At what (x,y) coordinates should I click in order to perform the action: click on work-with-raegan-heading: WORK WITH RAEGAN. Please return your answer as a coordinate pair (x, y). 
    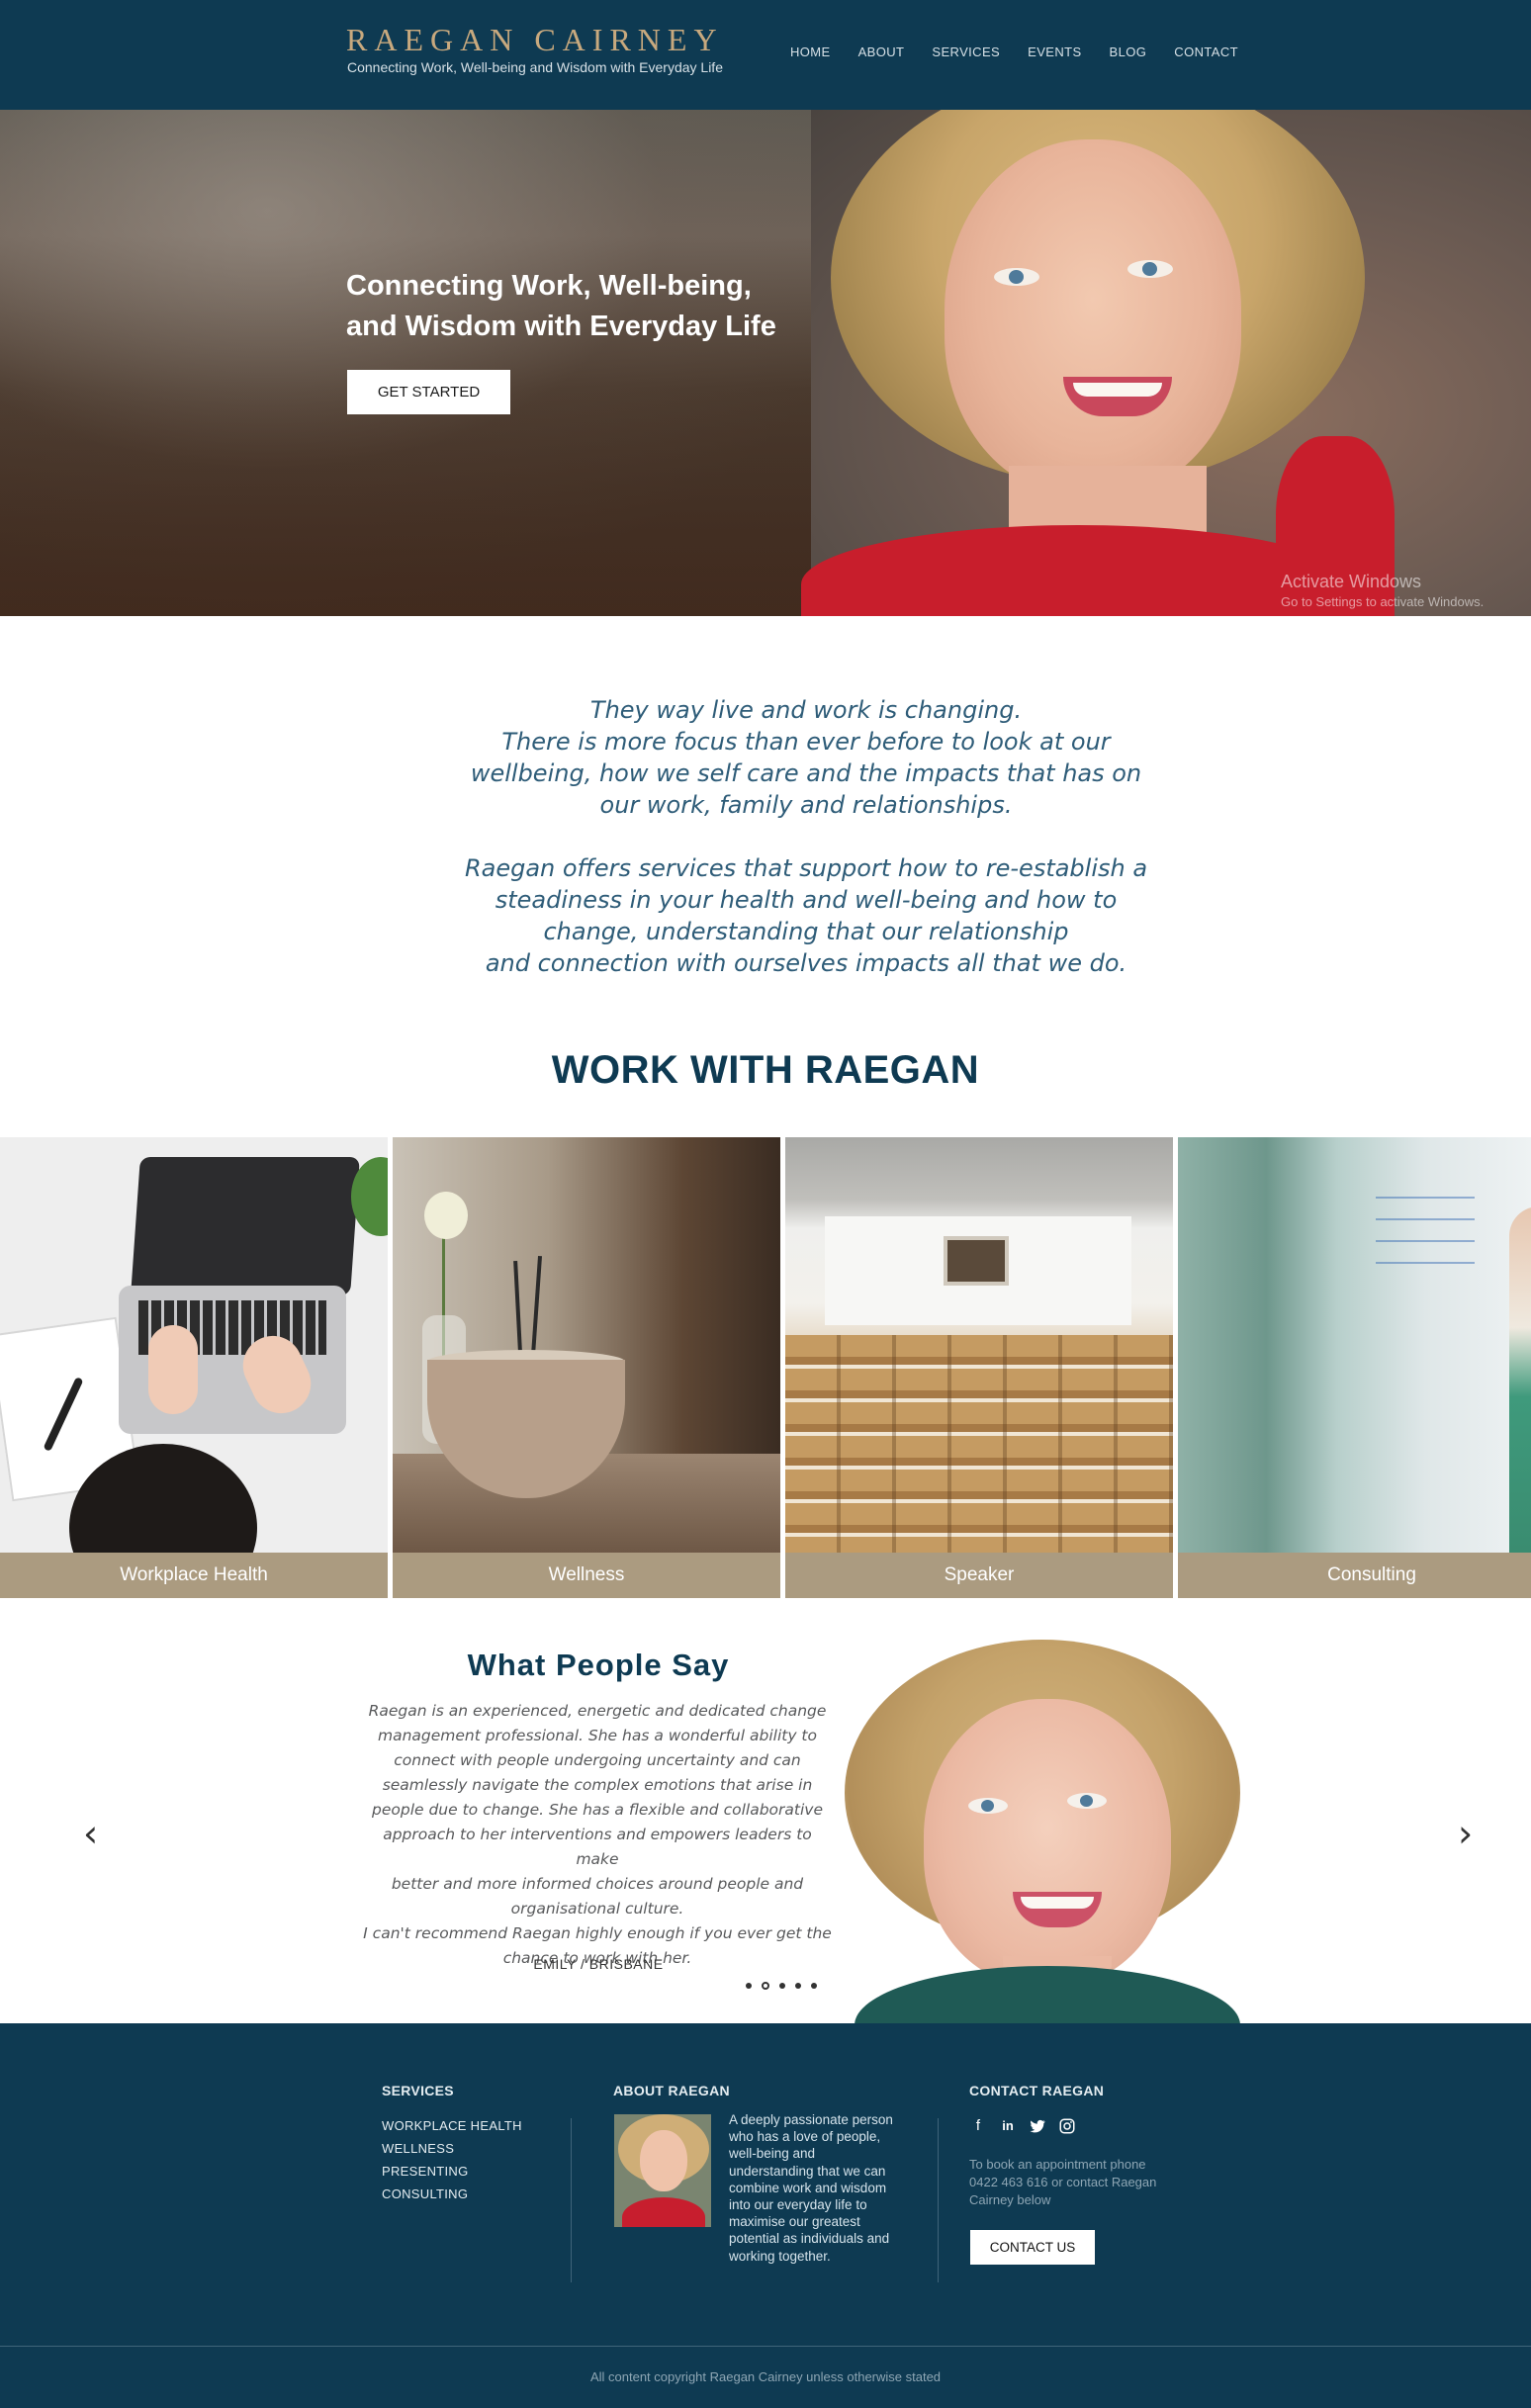
    Looking at the image, I should click on (765, 1070).